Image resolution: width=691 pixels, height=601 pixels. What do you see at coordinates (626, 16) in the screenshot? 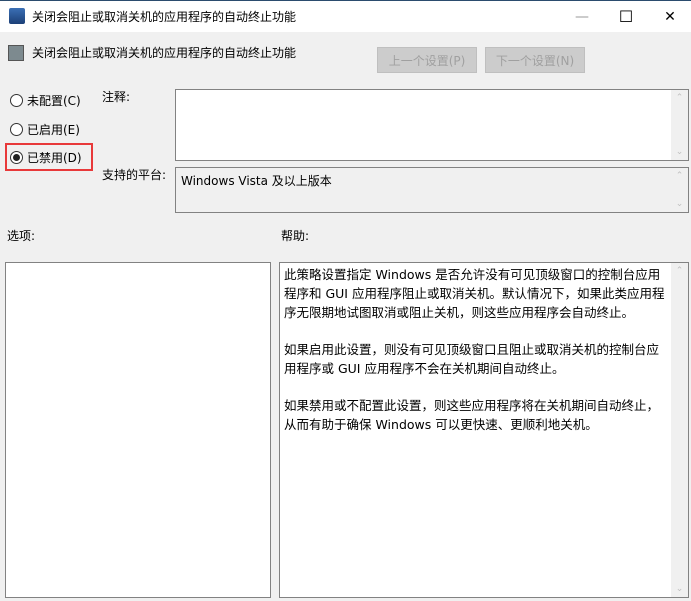
I see `maximize-button: ☐` at bounding box center [626, 16].